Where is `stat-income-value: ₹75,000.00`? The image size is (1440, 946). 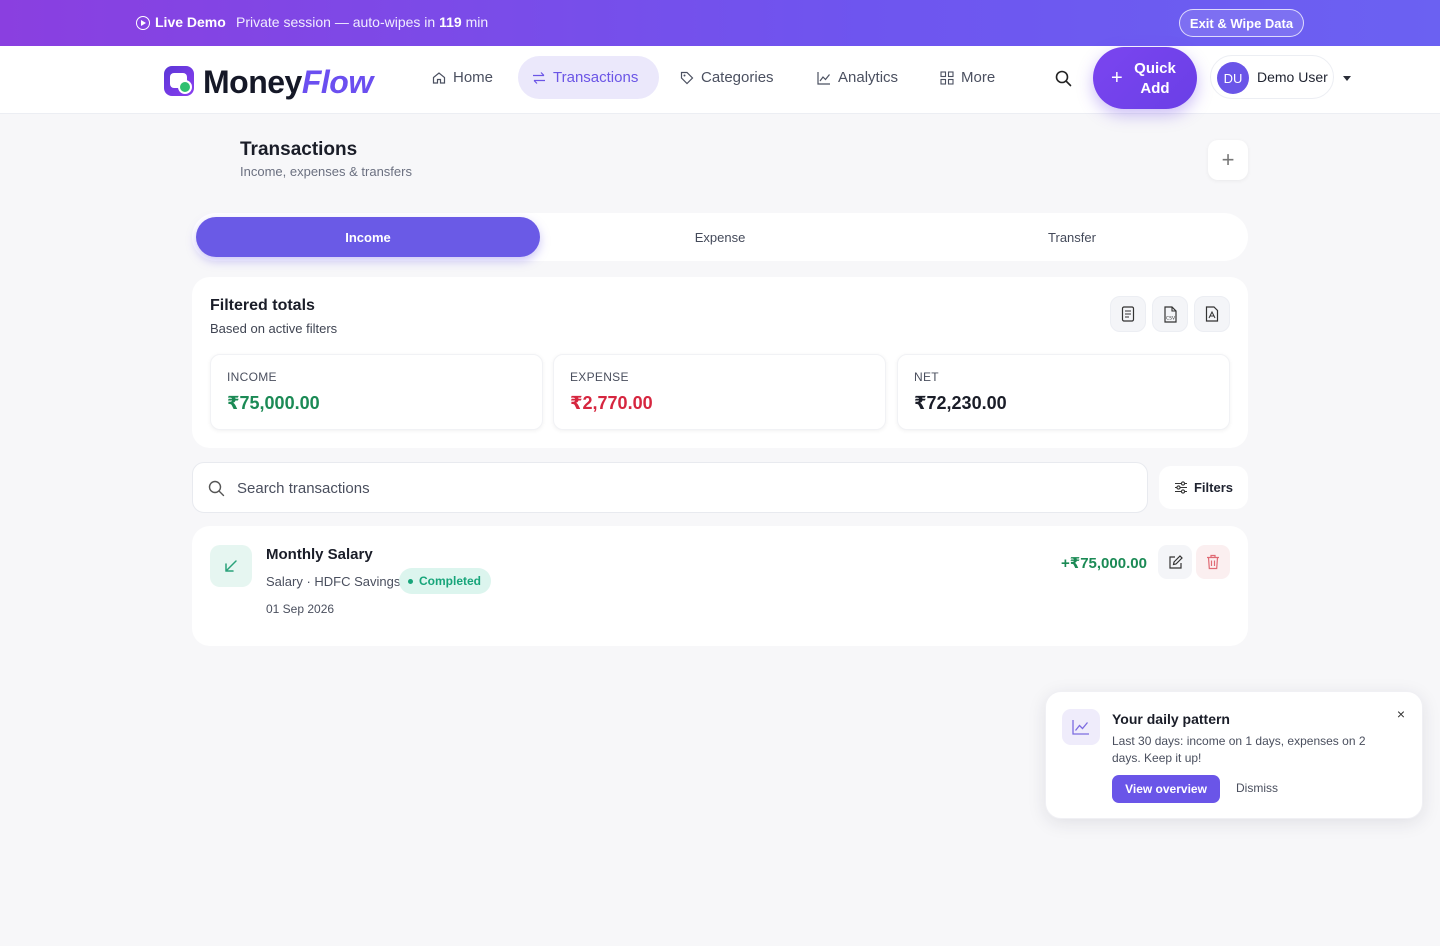 stat-income-value: ₹75,000.00 is located at coordinates (273, 403).